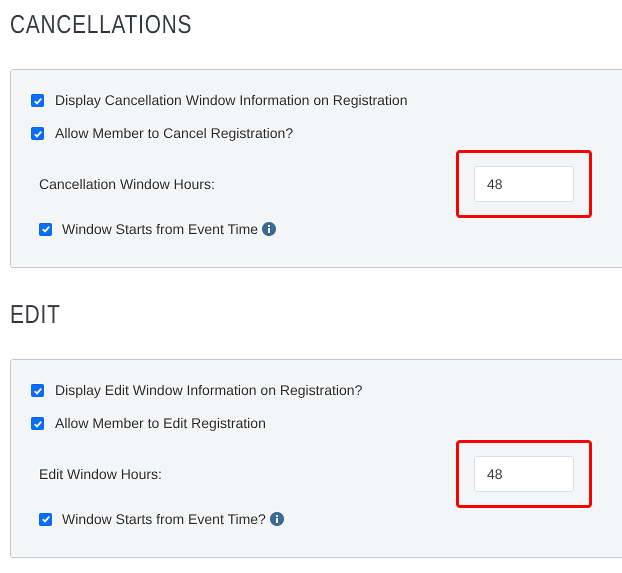 This screenshot has height=573, width=622. Describe the element at coordinates (101, 474) in the screenshot. I see `field-label: Edit Window Hours:` at that location.